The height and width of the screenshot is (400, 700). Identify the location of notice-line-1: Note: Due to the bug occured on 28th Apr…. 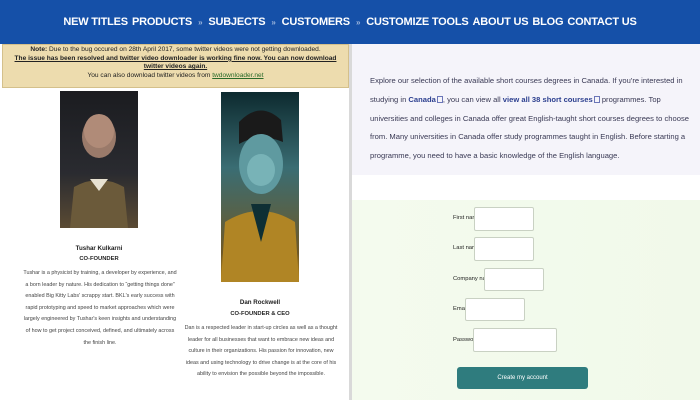
(175, 50).